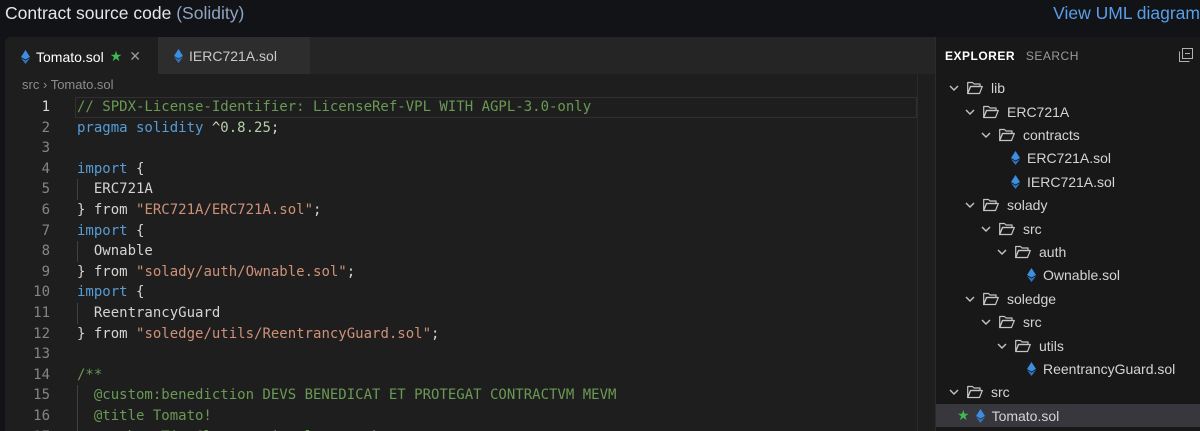  Describe the element at coordinates (1068, 181) in the screenshot. I see `tree-file: IERC721A.sol` at that location.